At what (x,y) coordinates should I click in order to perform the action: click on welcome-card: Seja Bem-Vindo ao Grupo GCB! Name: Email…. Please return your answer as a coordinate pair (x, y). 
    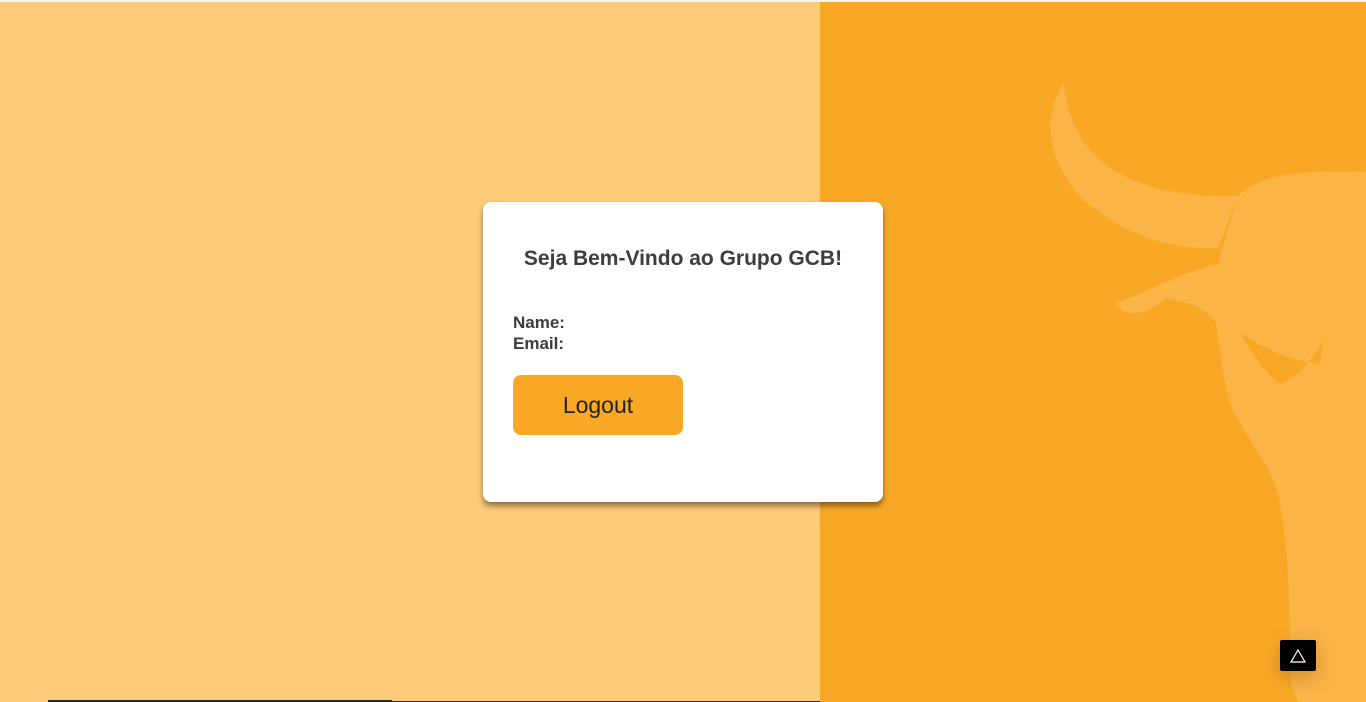
    Looking at the image, I should click on (683, 352).